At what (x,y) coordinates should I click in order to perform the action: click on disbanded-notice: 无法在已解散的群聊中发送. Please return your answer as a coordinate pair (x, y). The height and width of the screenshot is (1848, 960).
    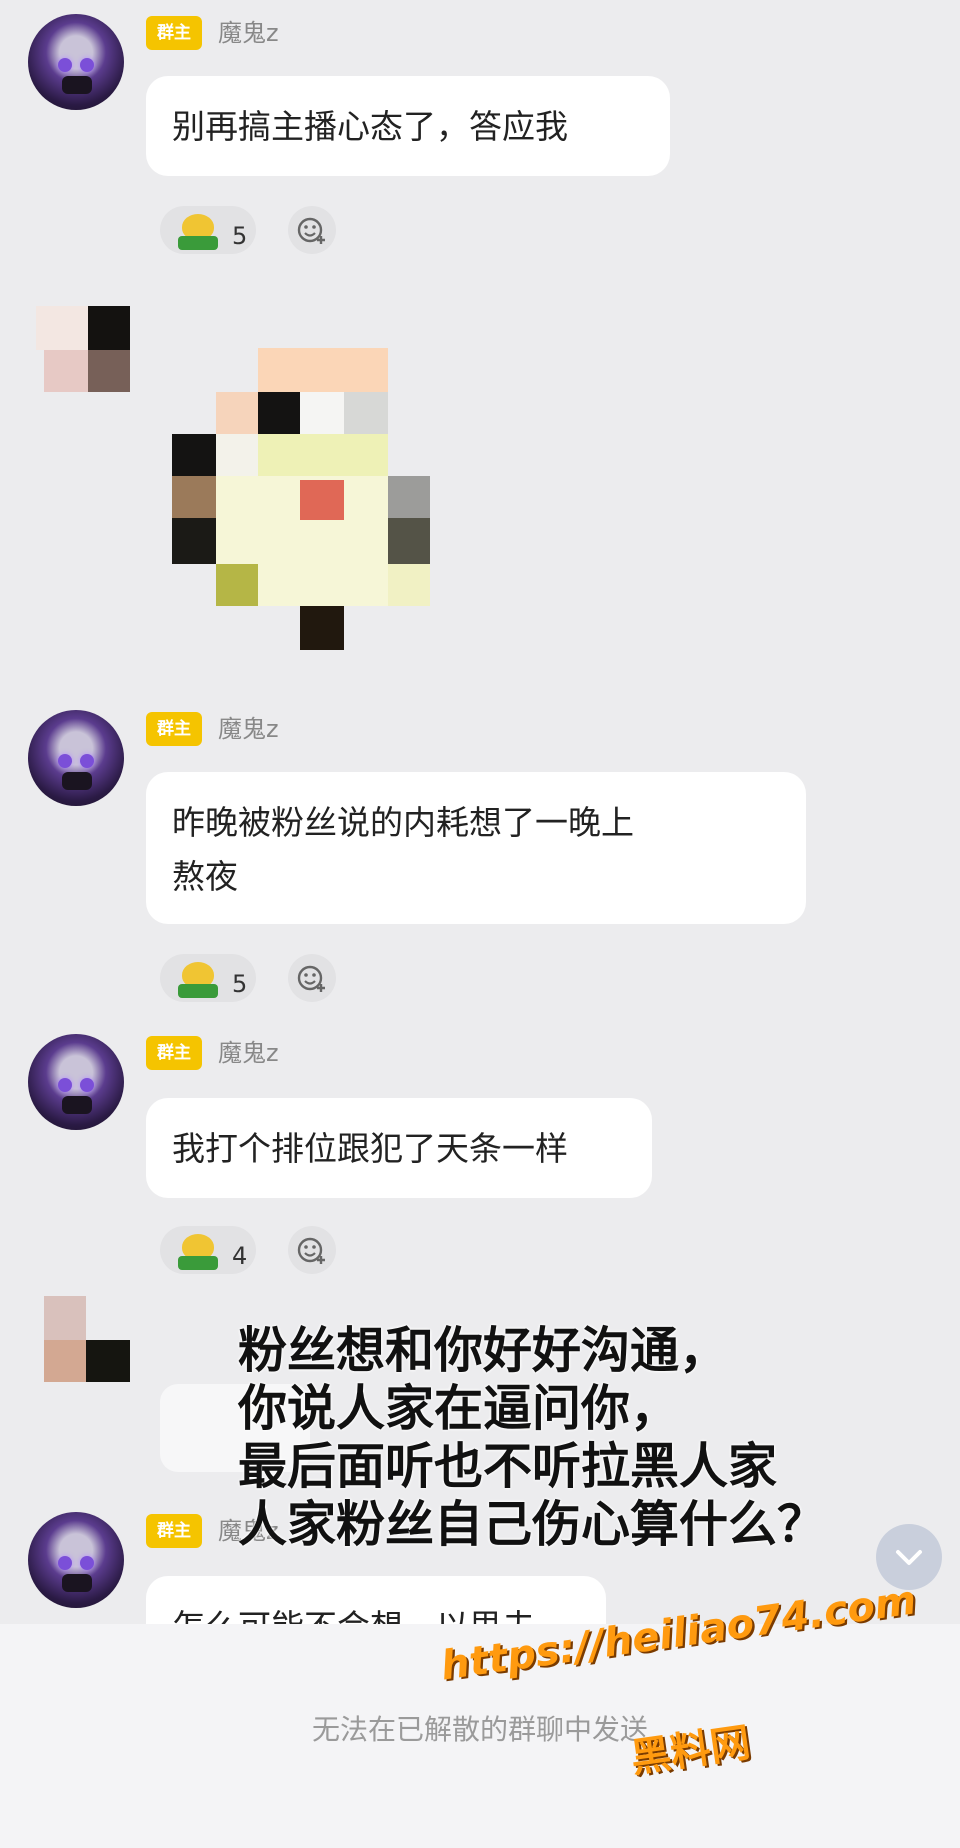
    Looking at the image, I should click on (479, 1729).